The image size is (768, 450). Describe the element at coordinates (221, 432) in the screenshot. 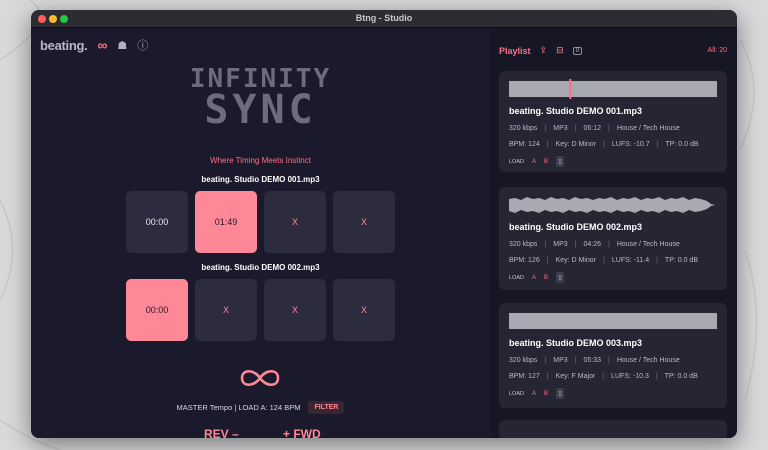

I see `rev-button: REV –` at that location.